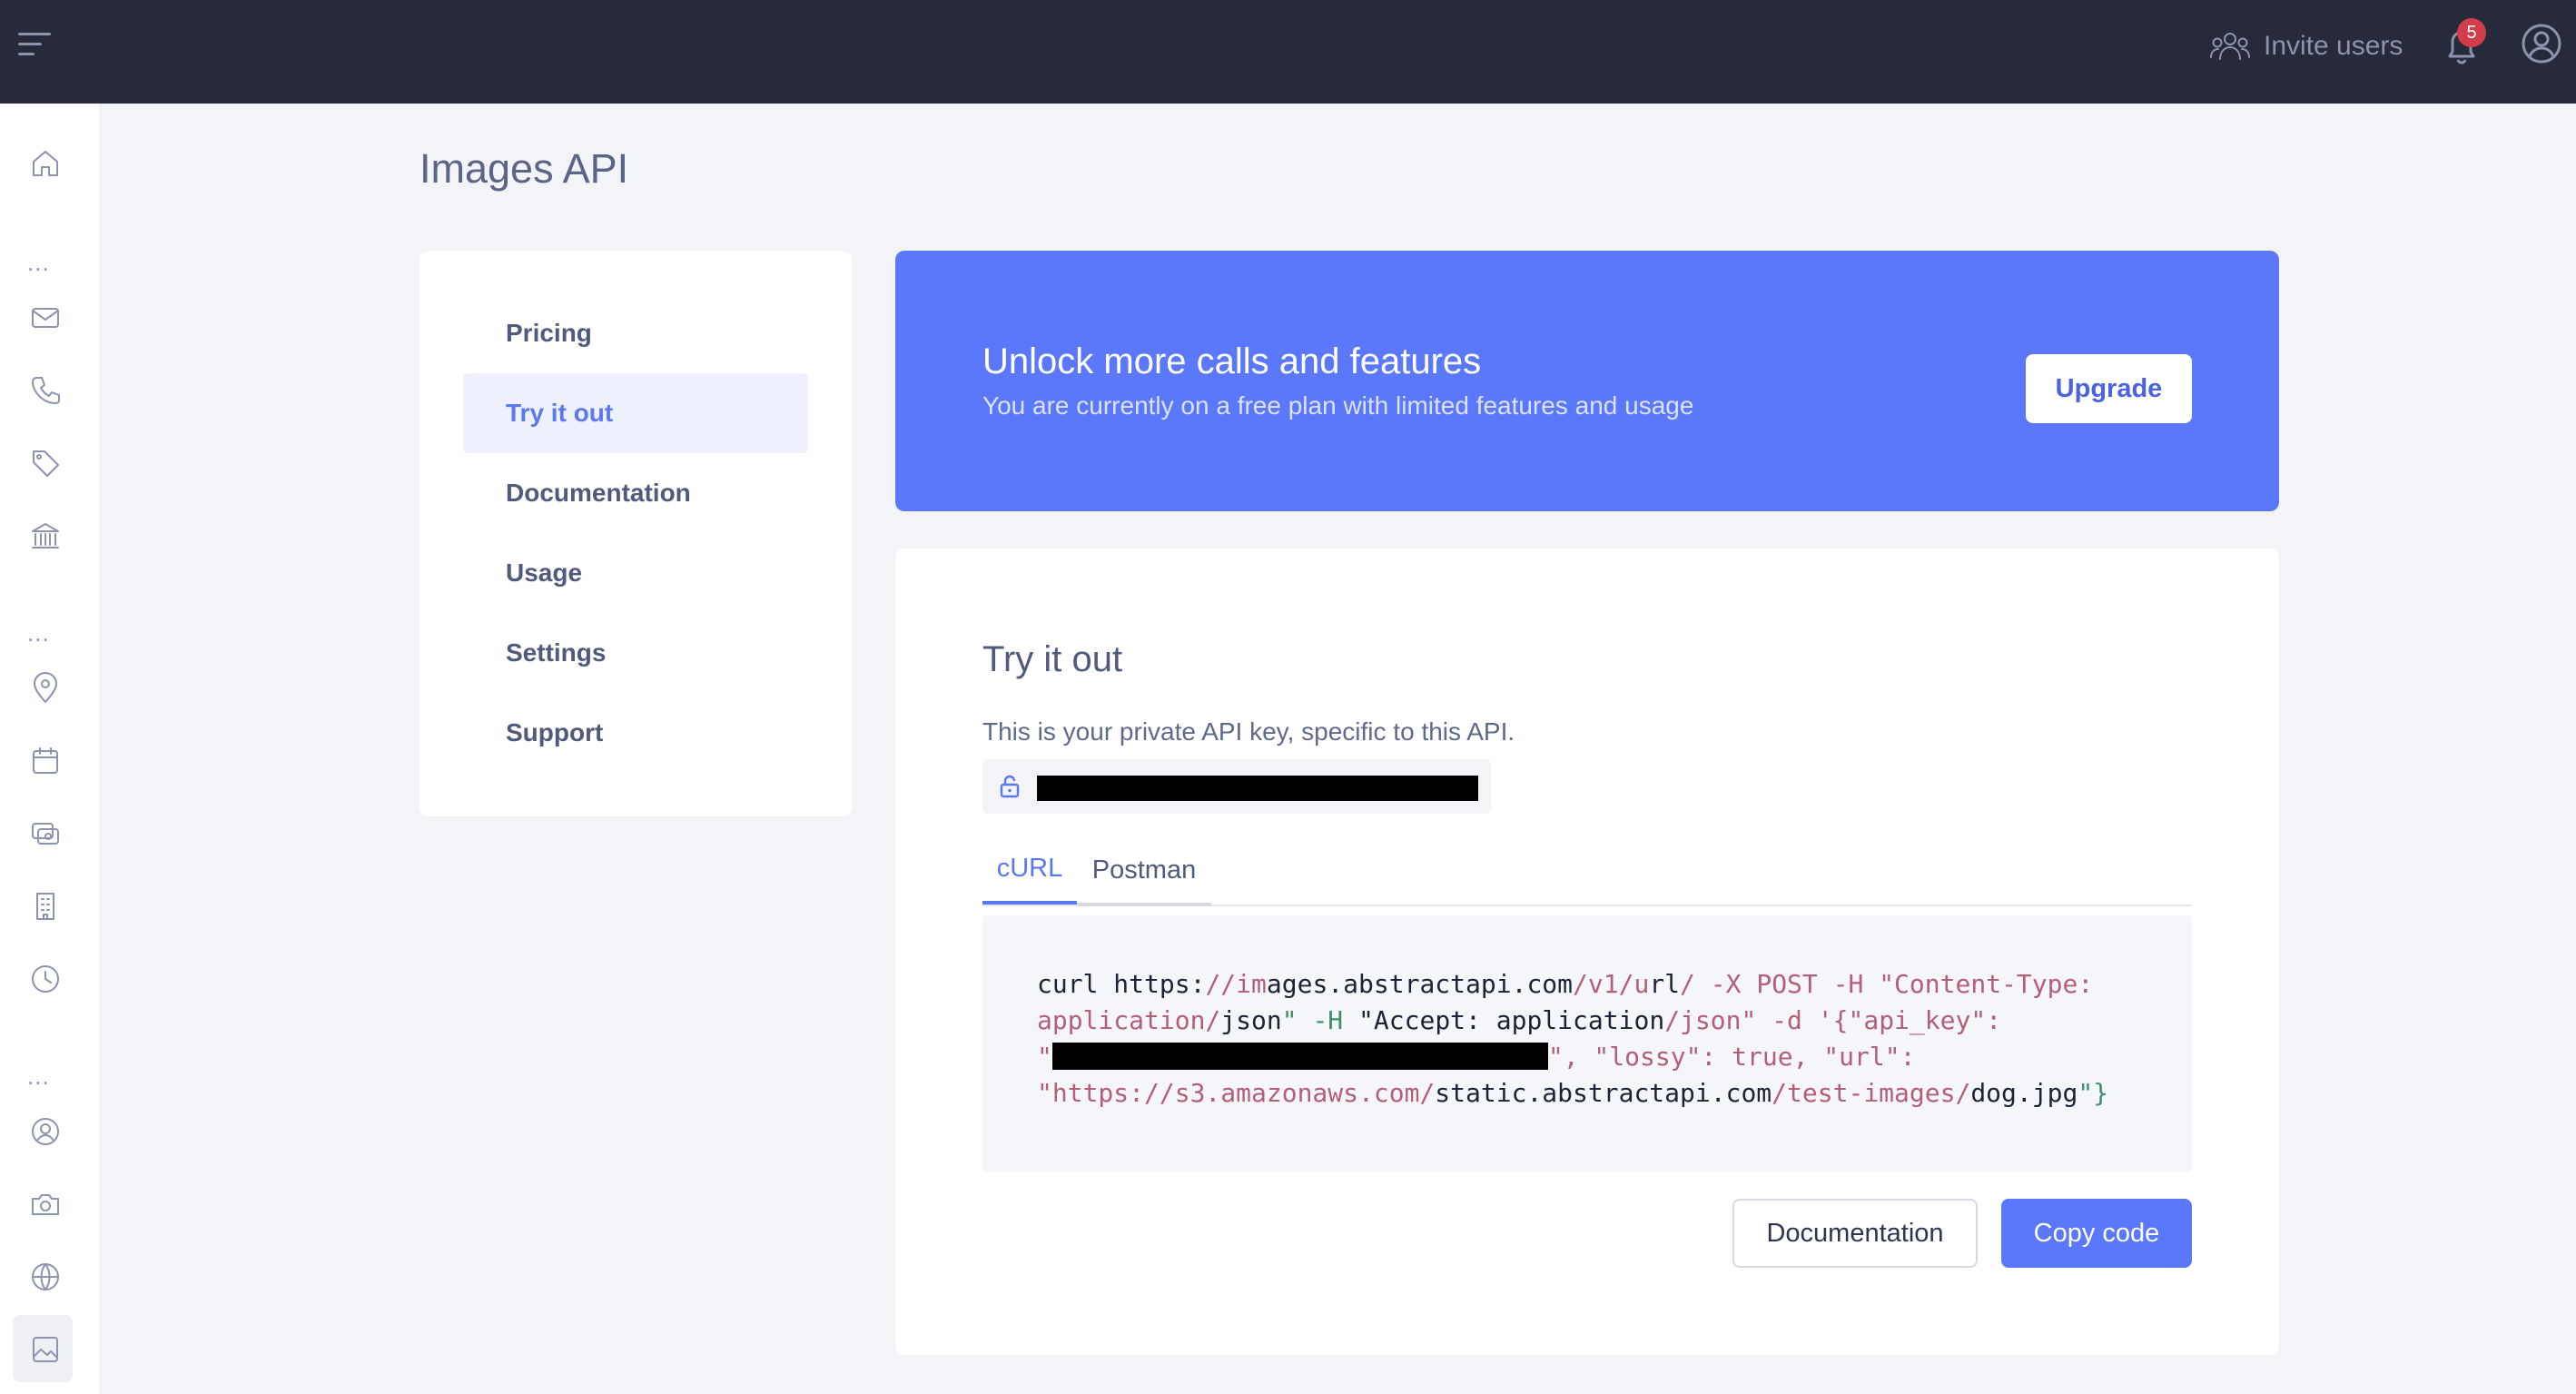 This screenshot has height=1394, width=2576. I want to click on sidebar-item-phone, so click(45, 390).